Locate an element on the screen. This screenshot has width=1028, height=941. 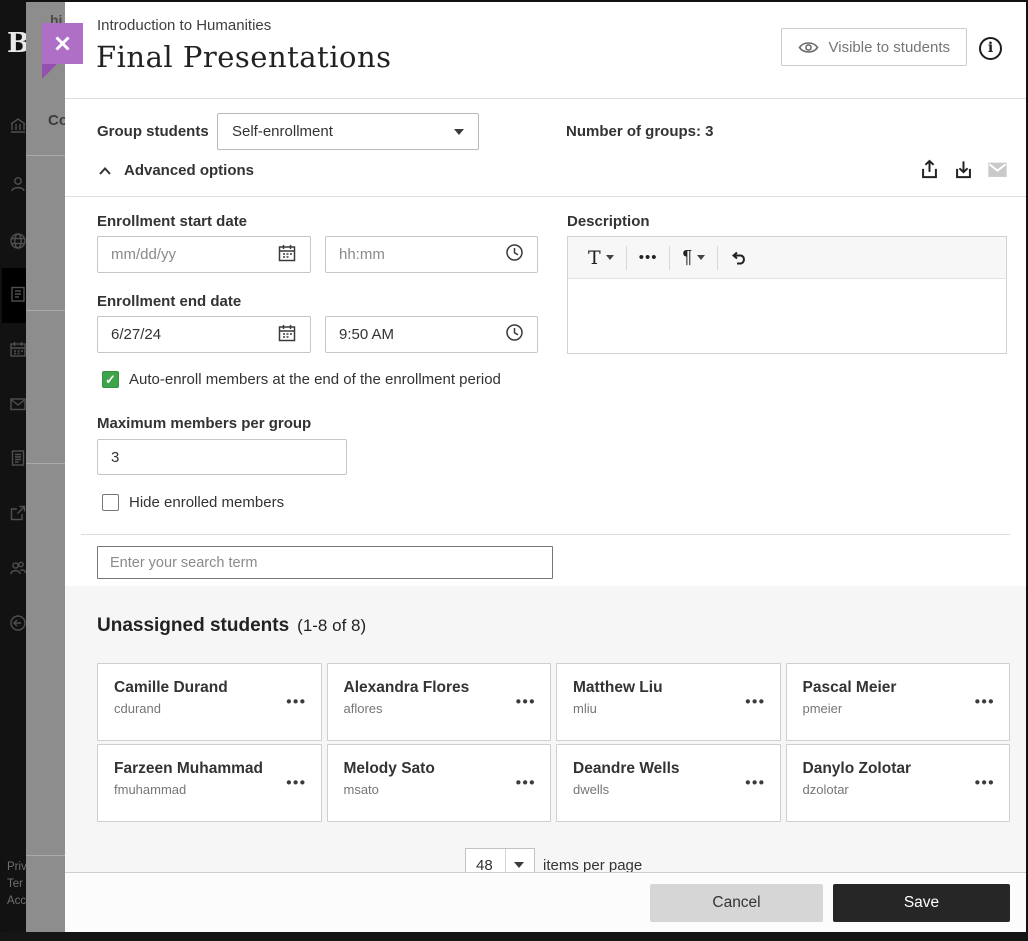
export-groups-button is located at coordinates (929, 169).